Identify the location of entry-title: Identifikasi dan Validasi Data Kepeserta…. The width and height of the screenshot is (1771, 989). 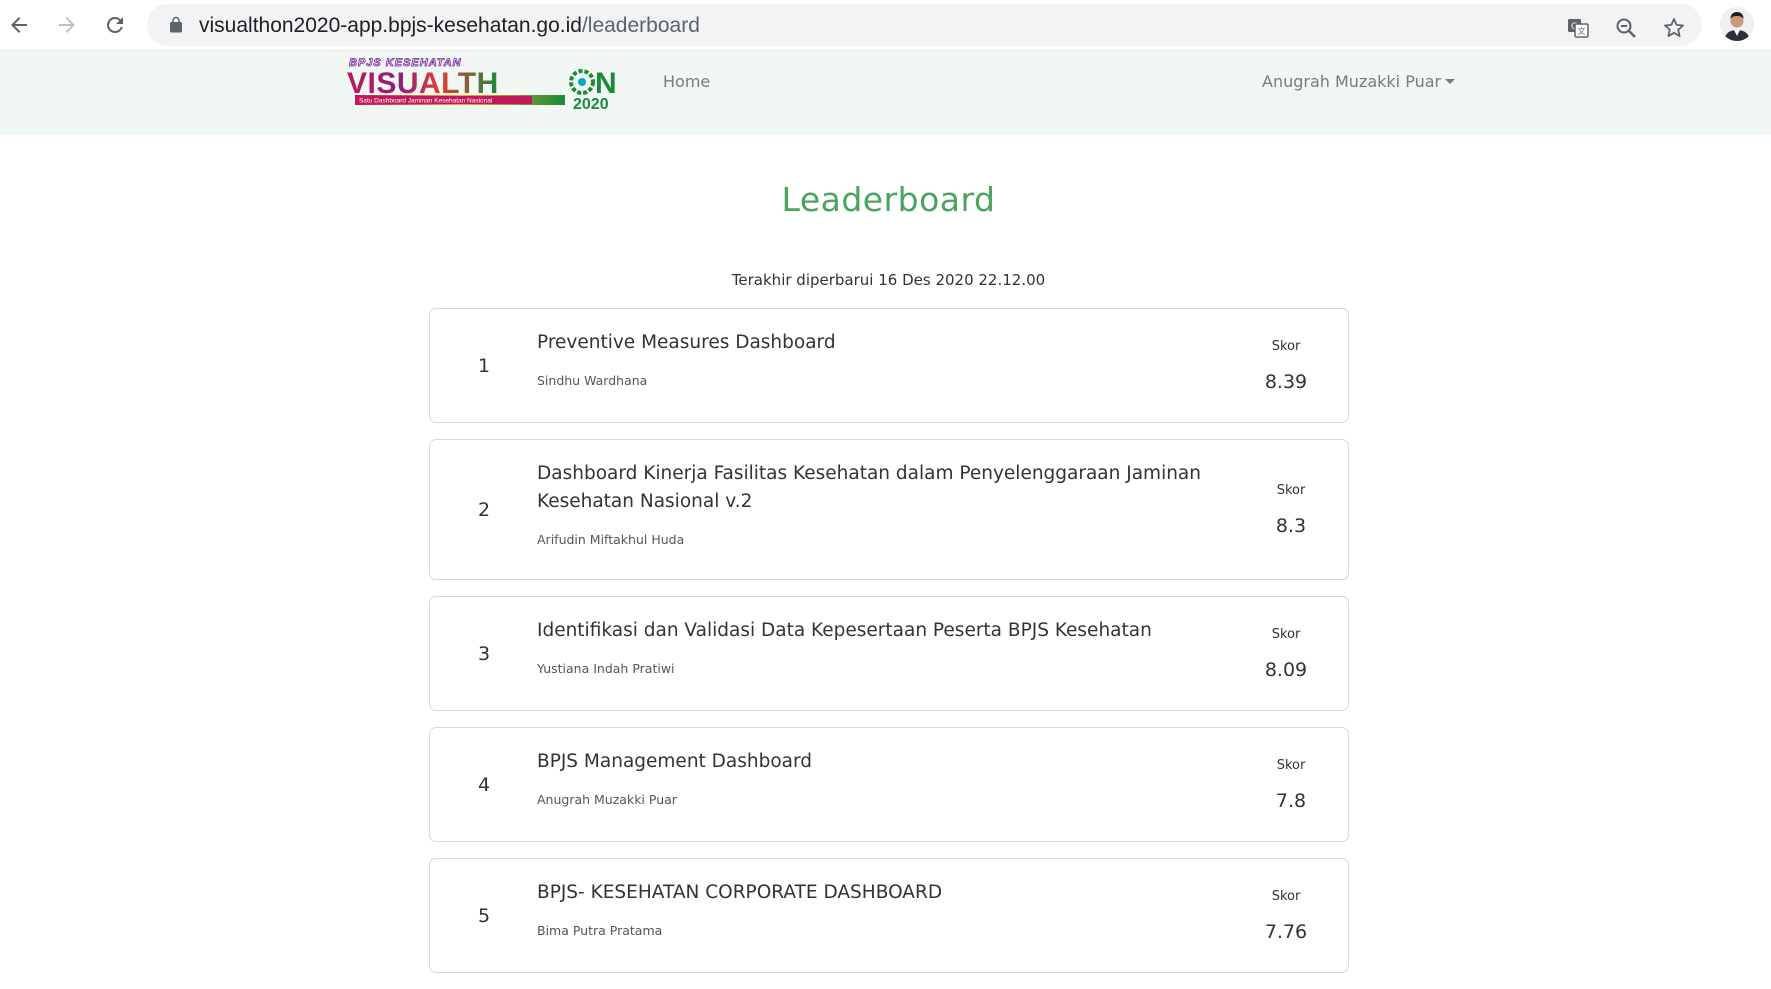
(844, 630).